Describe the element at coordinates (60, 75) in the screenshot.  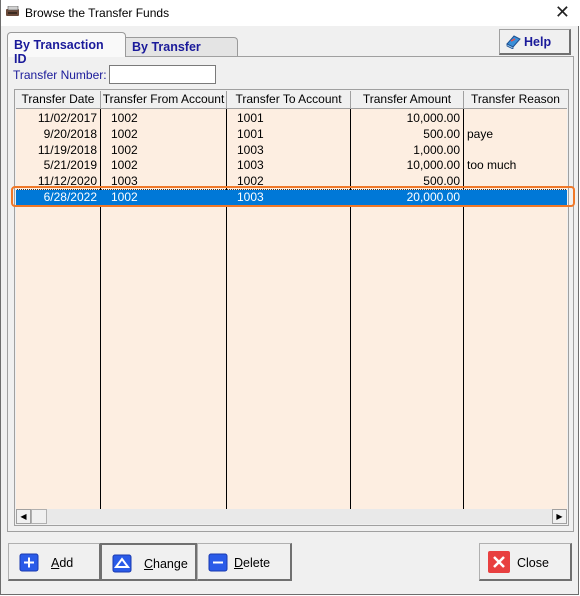
I see `transfer-number-label: Transfer Number:` at that location.